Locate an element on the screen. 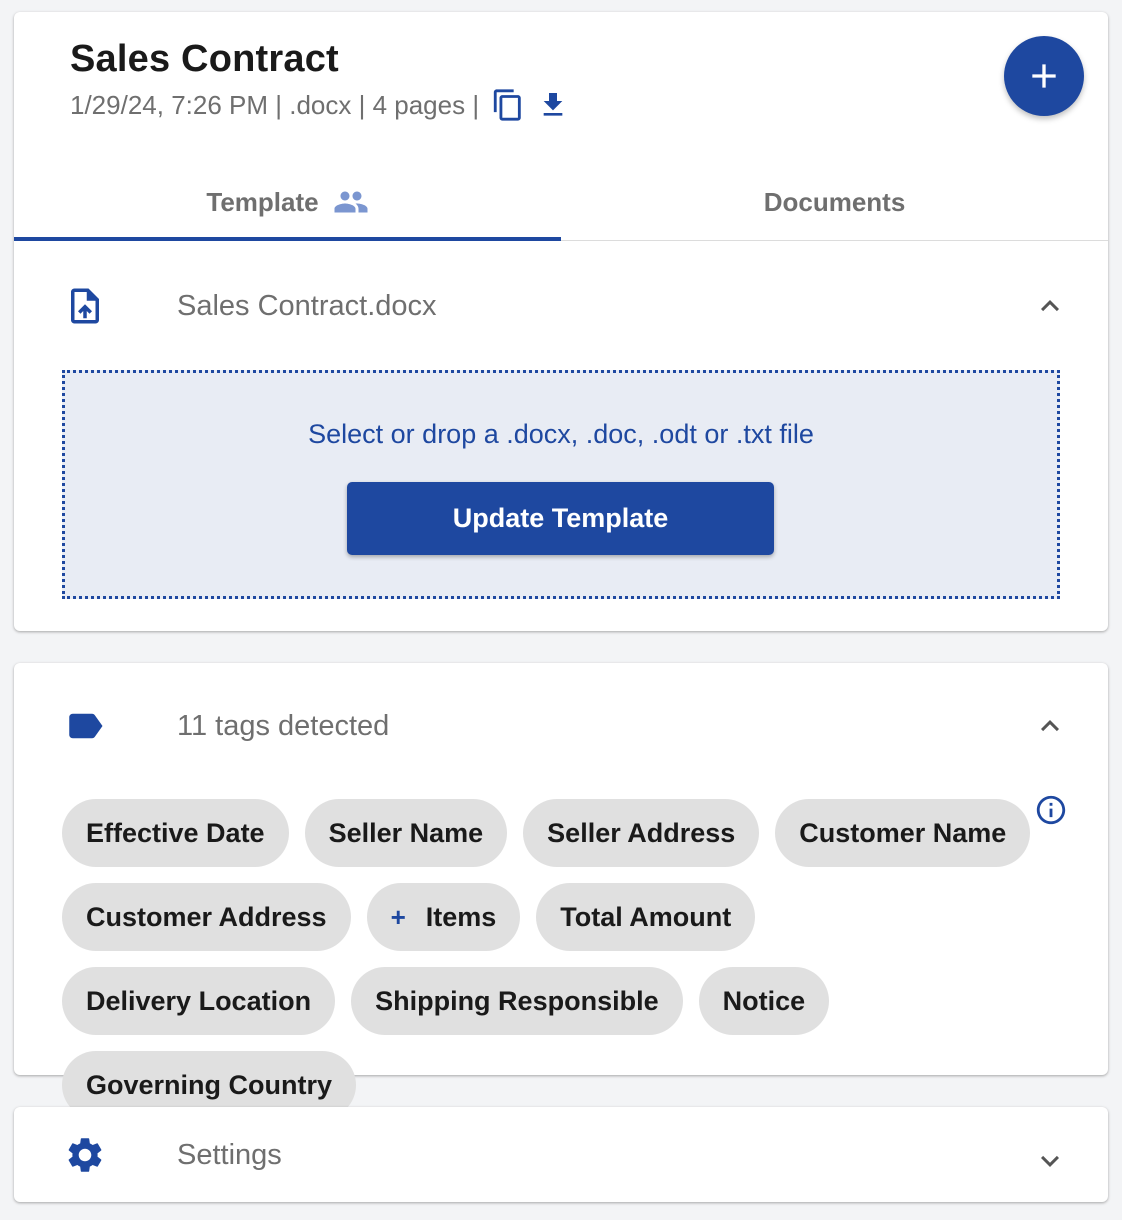 This screenshot has height=1220, width=1122. tab-bar: Template Documents is located at coordinates (561, 202).